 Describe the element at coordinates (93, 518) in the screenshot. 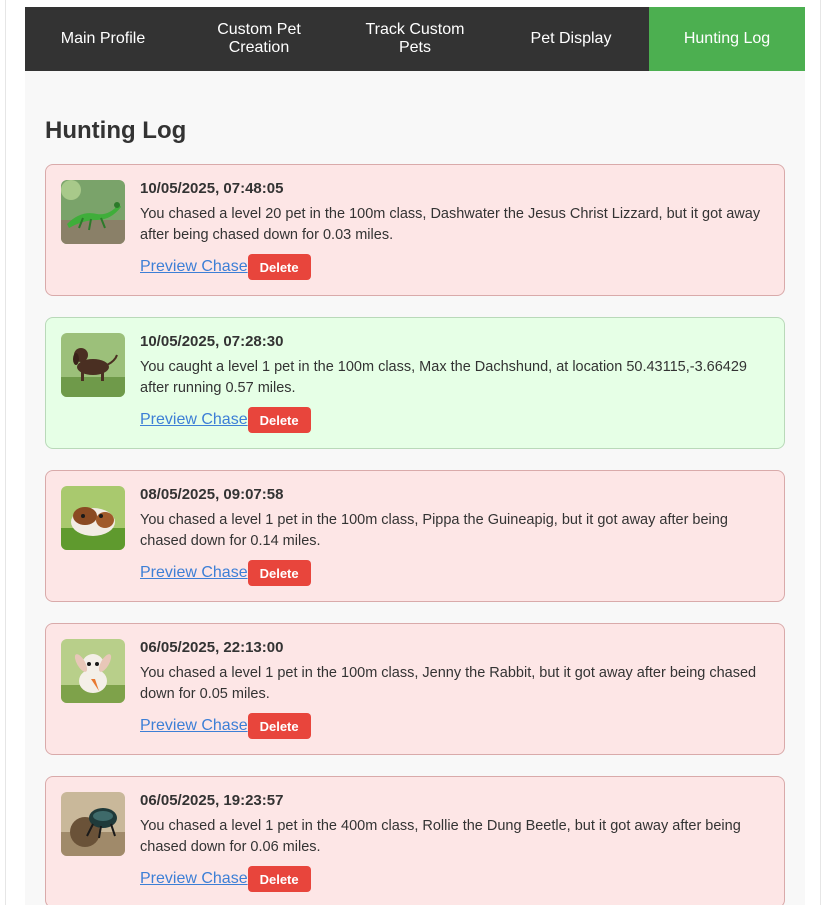

I see `guineapig-image` at that location.